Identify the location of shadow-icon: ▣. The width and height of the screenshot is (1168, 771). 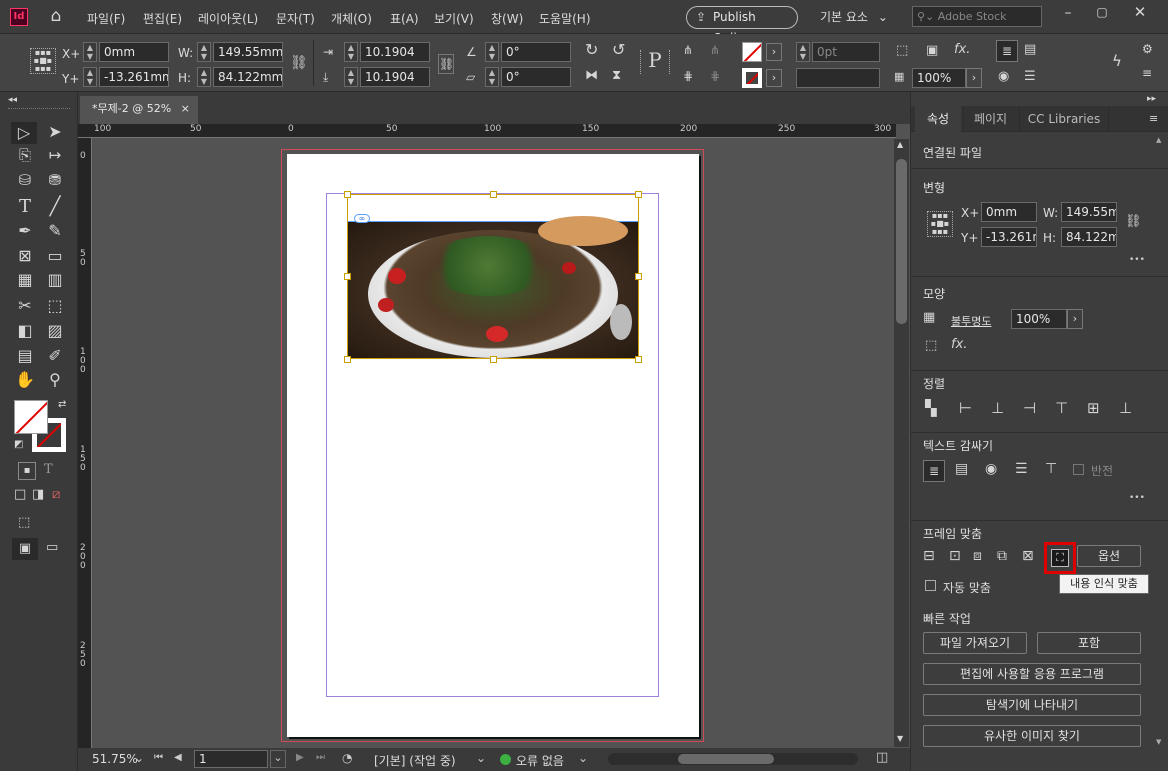
(932, 50).